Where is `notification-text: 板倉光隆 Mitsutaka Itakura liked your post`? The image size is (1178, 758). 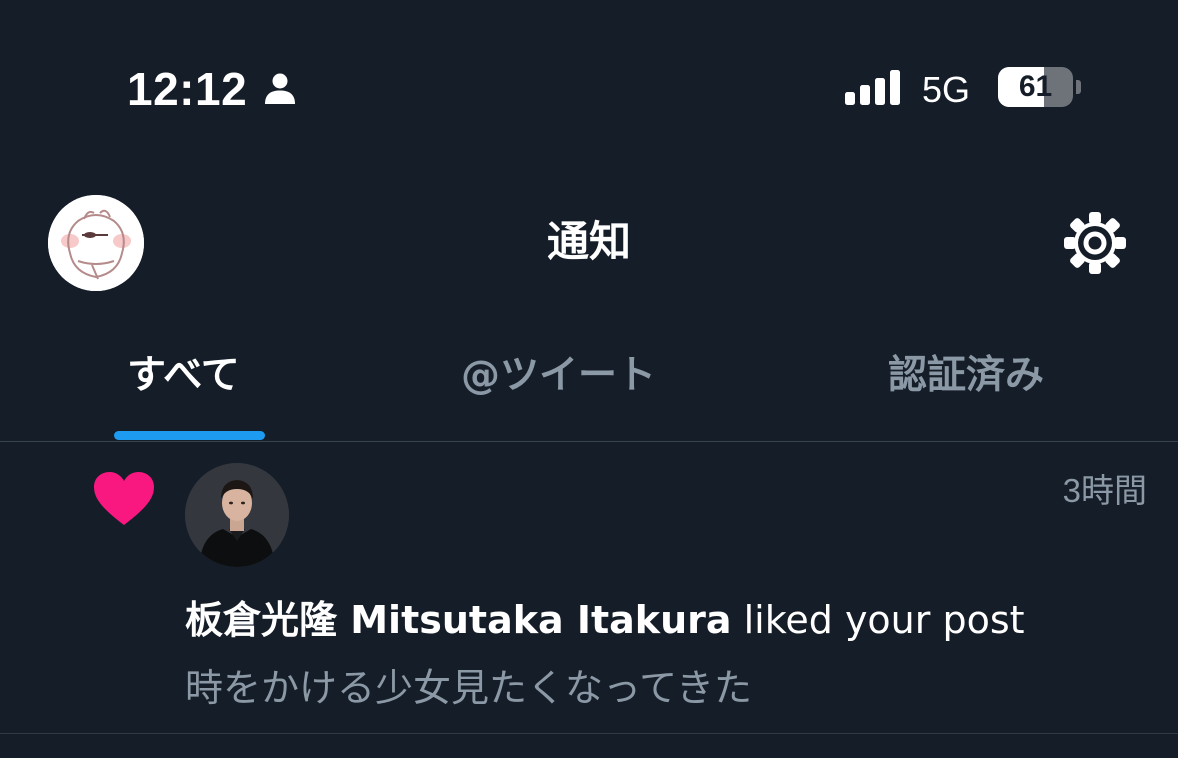
notification-text: 板倉光隆 Mitsutaka Itakura liked your post is located at coordinates (665, 620).